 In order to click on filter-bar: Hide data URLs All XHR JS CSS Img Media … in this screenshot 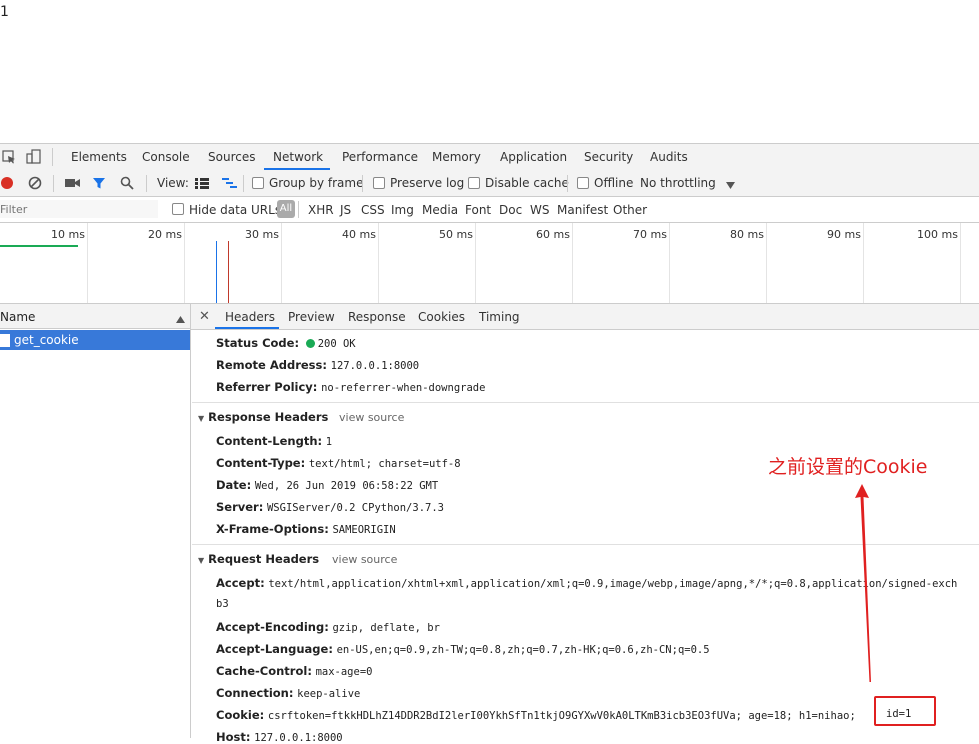, I will do `click(489, 210)`.